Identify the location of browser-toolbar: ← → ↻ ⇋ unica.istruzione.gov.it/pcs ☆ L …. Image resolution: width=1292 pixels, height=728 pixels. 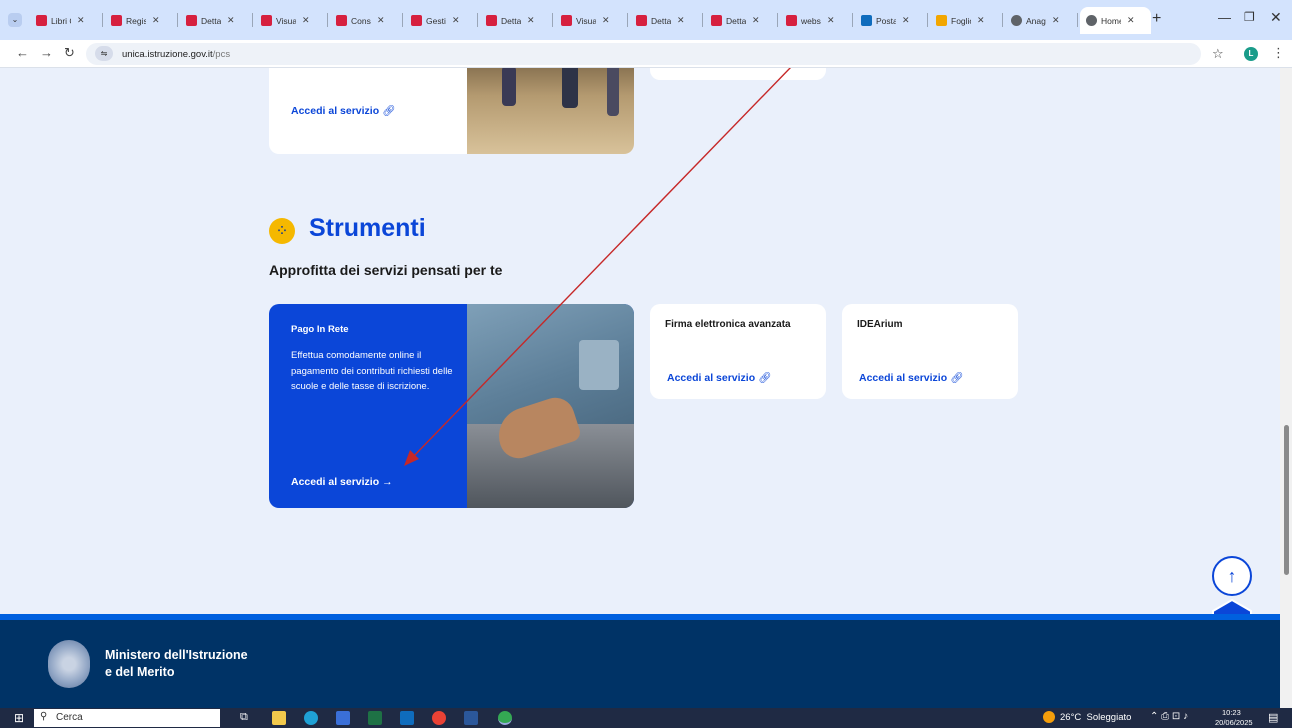
(646, 54).